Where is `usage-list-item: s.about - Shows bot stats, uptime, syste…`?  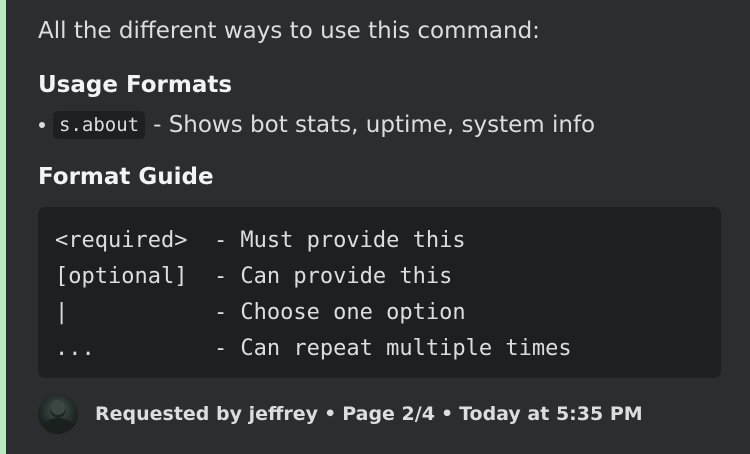
usage-list-item: s.about - Shows bot stats, uptime, syste… is located at coordinates (316, 125).